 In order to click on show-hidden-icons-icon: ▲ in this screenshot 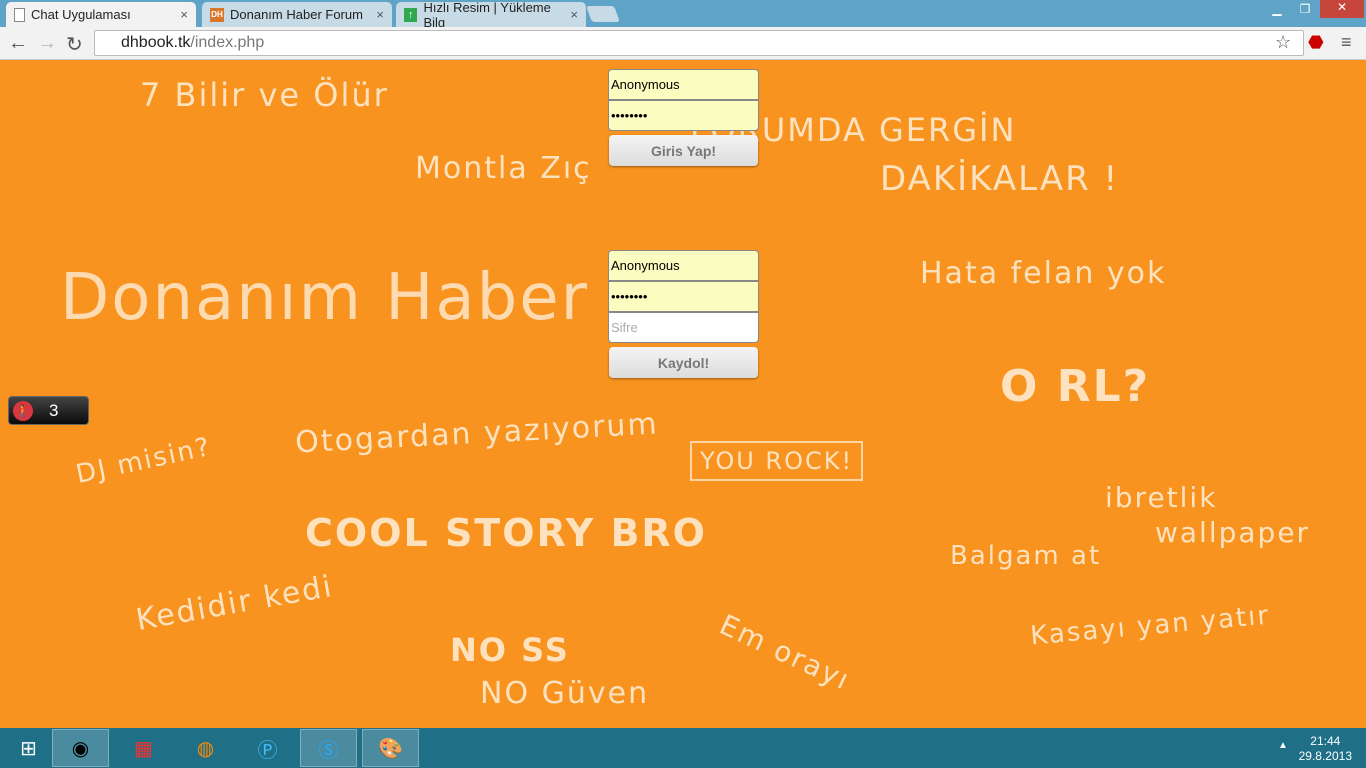, I will do `click(1283, 745)`.